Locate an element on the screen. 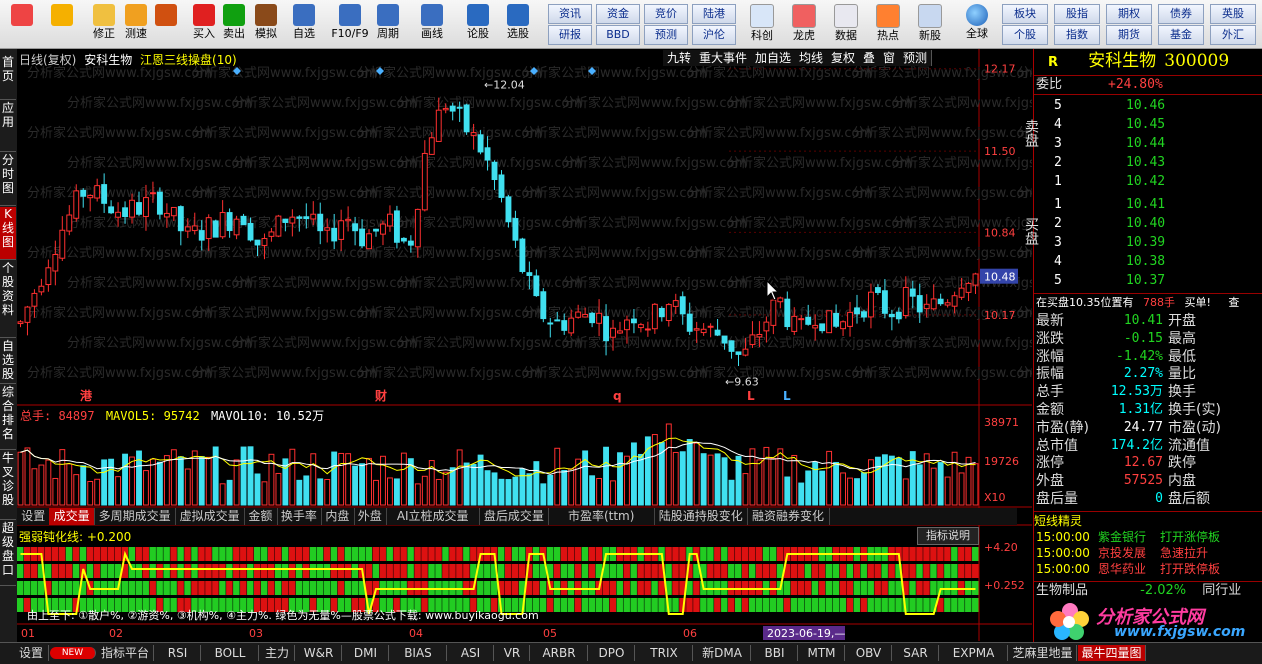 This screenshot has height=664, width=1262. volume-tab-12: 融资融券变化 is located at coordinates (788, 516).